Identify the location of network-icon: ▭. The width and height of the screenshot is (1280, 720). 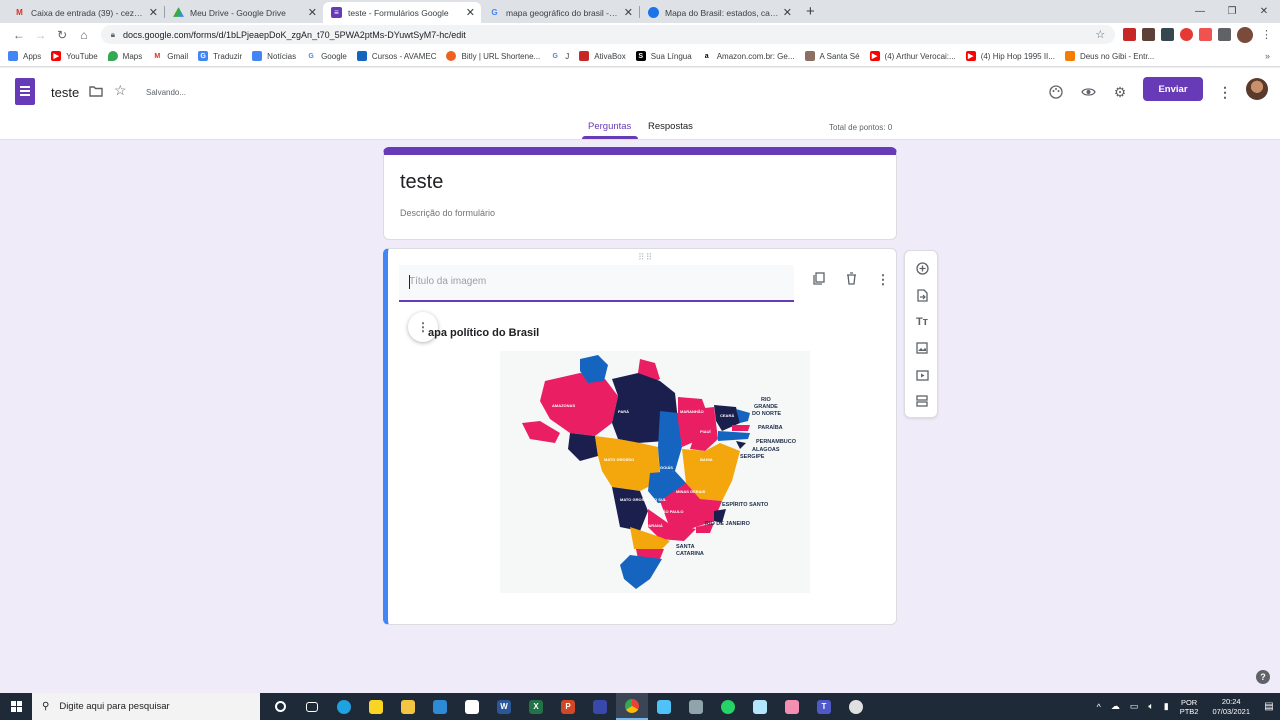
(1134, 706).